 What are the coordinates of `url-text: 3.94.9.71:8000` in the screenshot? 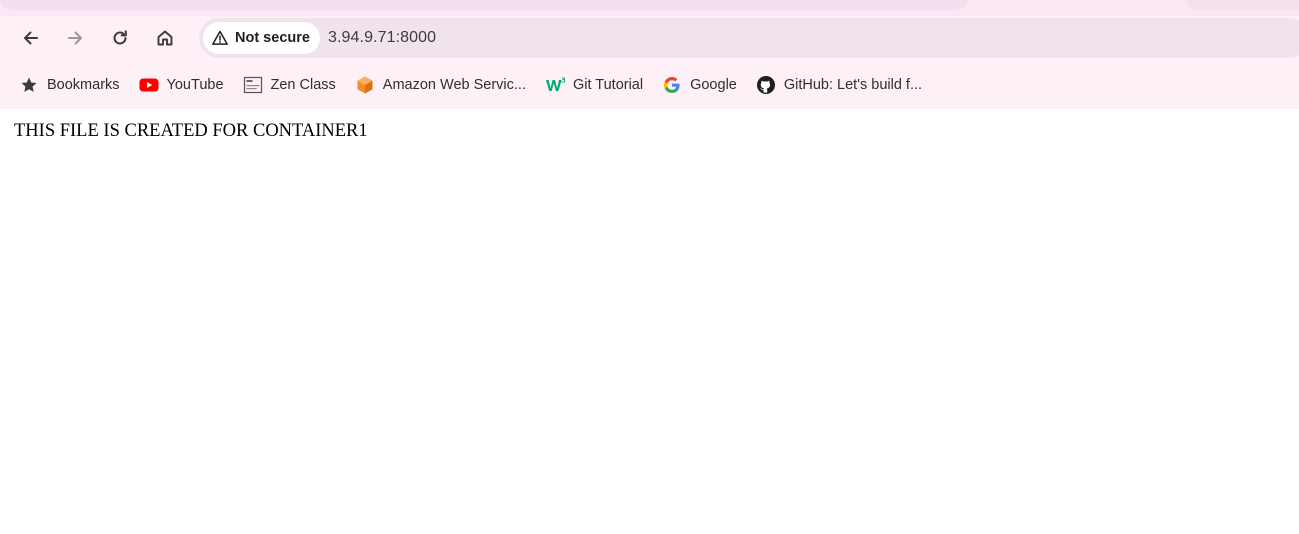 It's located at (382, 38).